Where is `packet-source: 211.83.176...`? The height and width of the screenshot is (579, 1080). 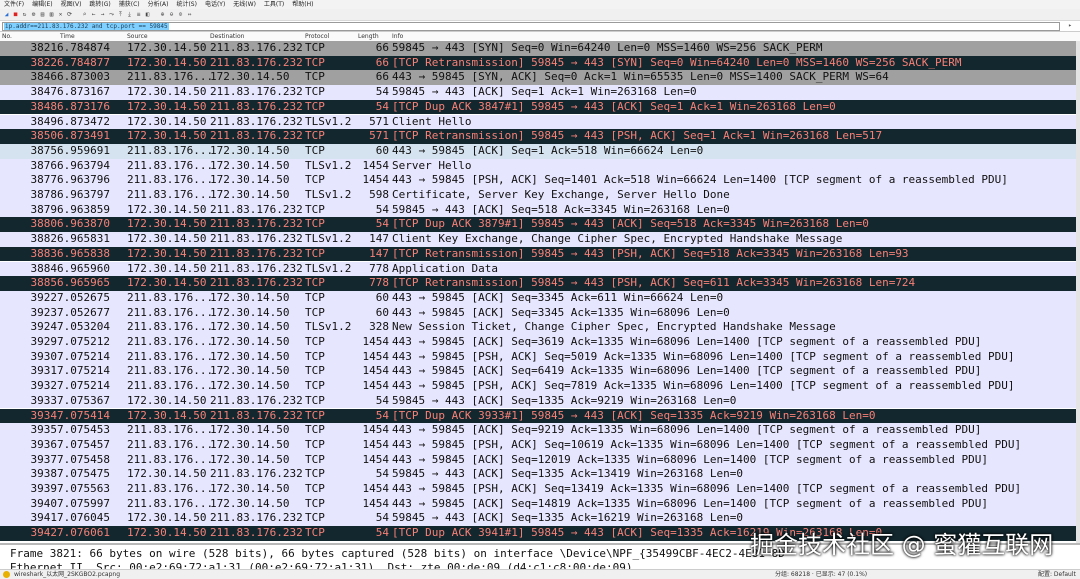
packet-source: 211.83.176... is located at coordinates (170, 341).